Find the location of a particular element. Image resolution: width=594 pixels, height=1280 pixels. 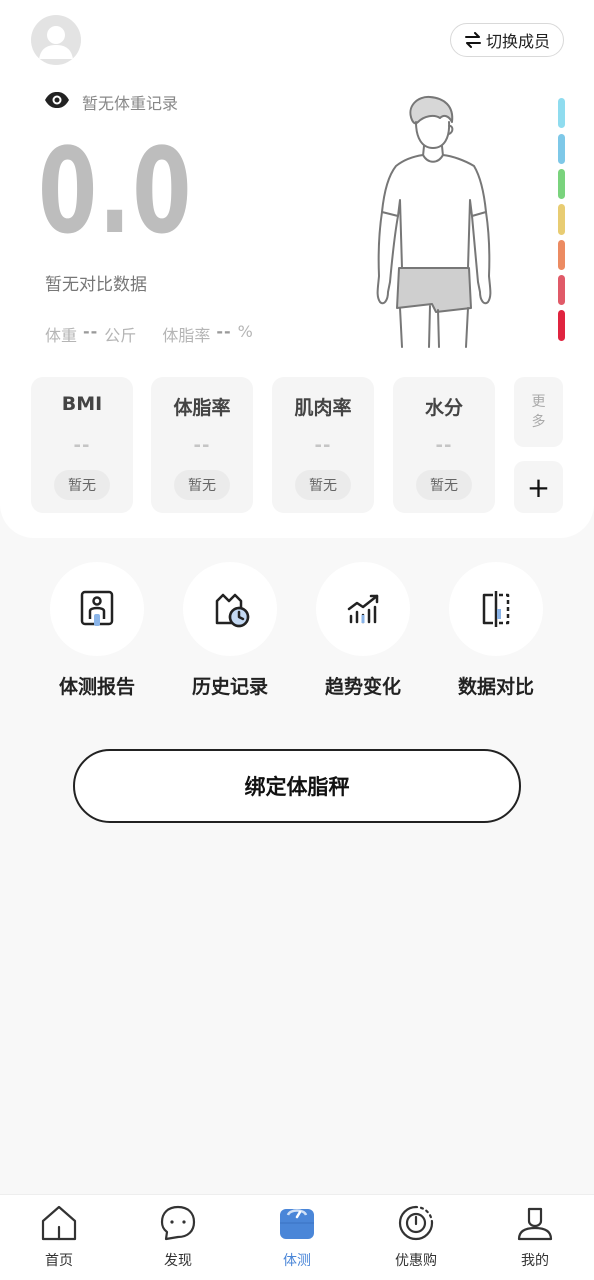

compare-icon is located at coordinates (496, 609).